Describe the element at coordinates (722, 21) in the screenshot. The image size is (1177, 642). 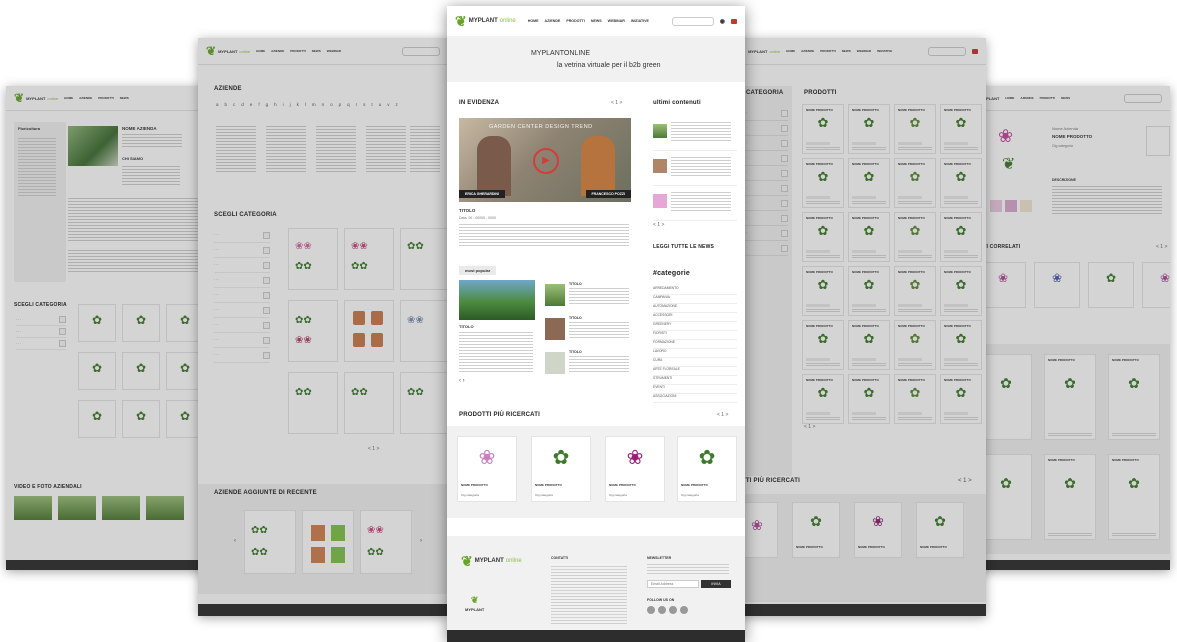
I see `user-icon: ◉` at that location.